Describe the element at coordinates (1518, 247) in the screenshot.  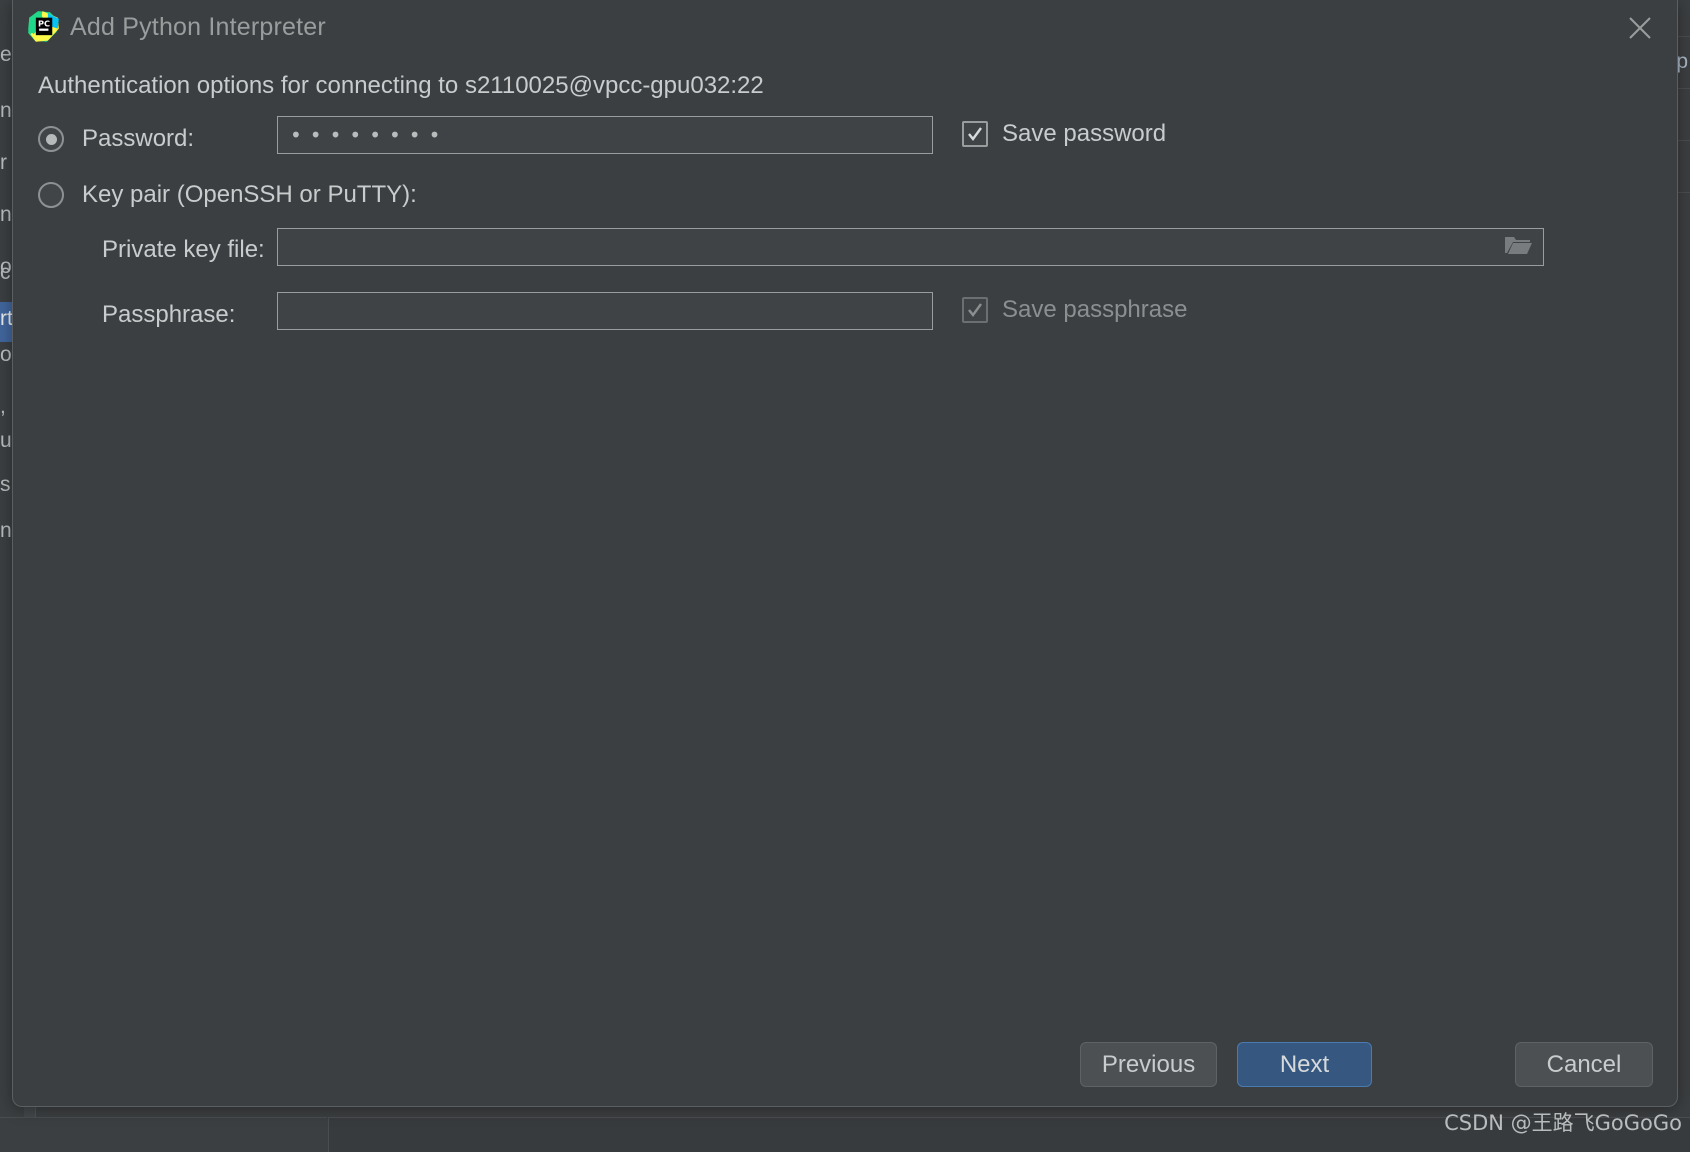
I see `folder-icon` at that location.